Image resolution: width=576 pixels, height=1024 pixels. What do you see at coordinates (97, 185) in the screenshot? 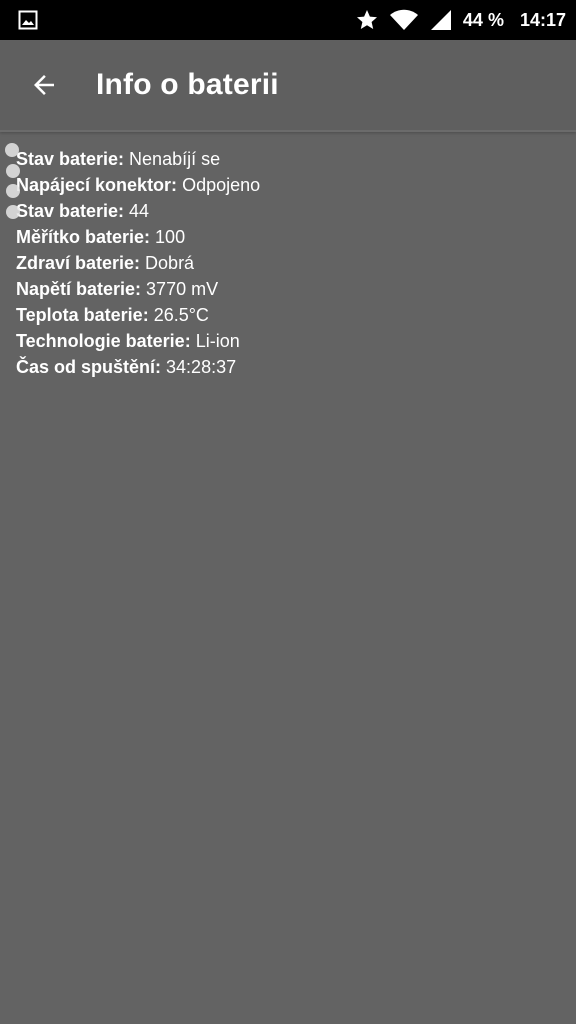
I see `info-label: Napájecí konektor:` at bounding box center [97, 185].